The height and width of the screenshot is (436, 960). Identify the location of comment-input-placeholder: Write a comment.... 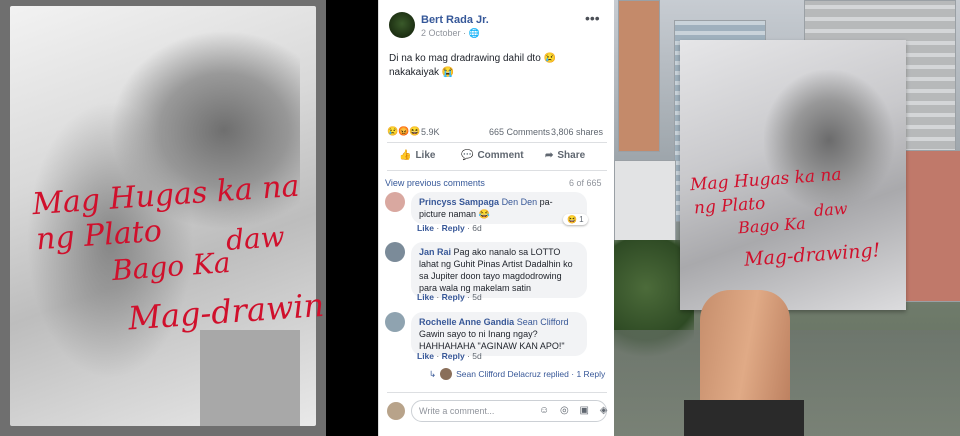
(456, 411).